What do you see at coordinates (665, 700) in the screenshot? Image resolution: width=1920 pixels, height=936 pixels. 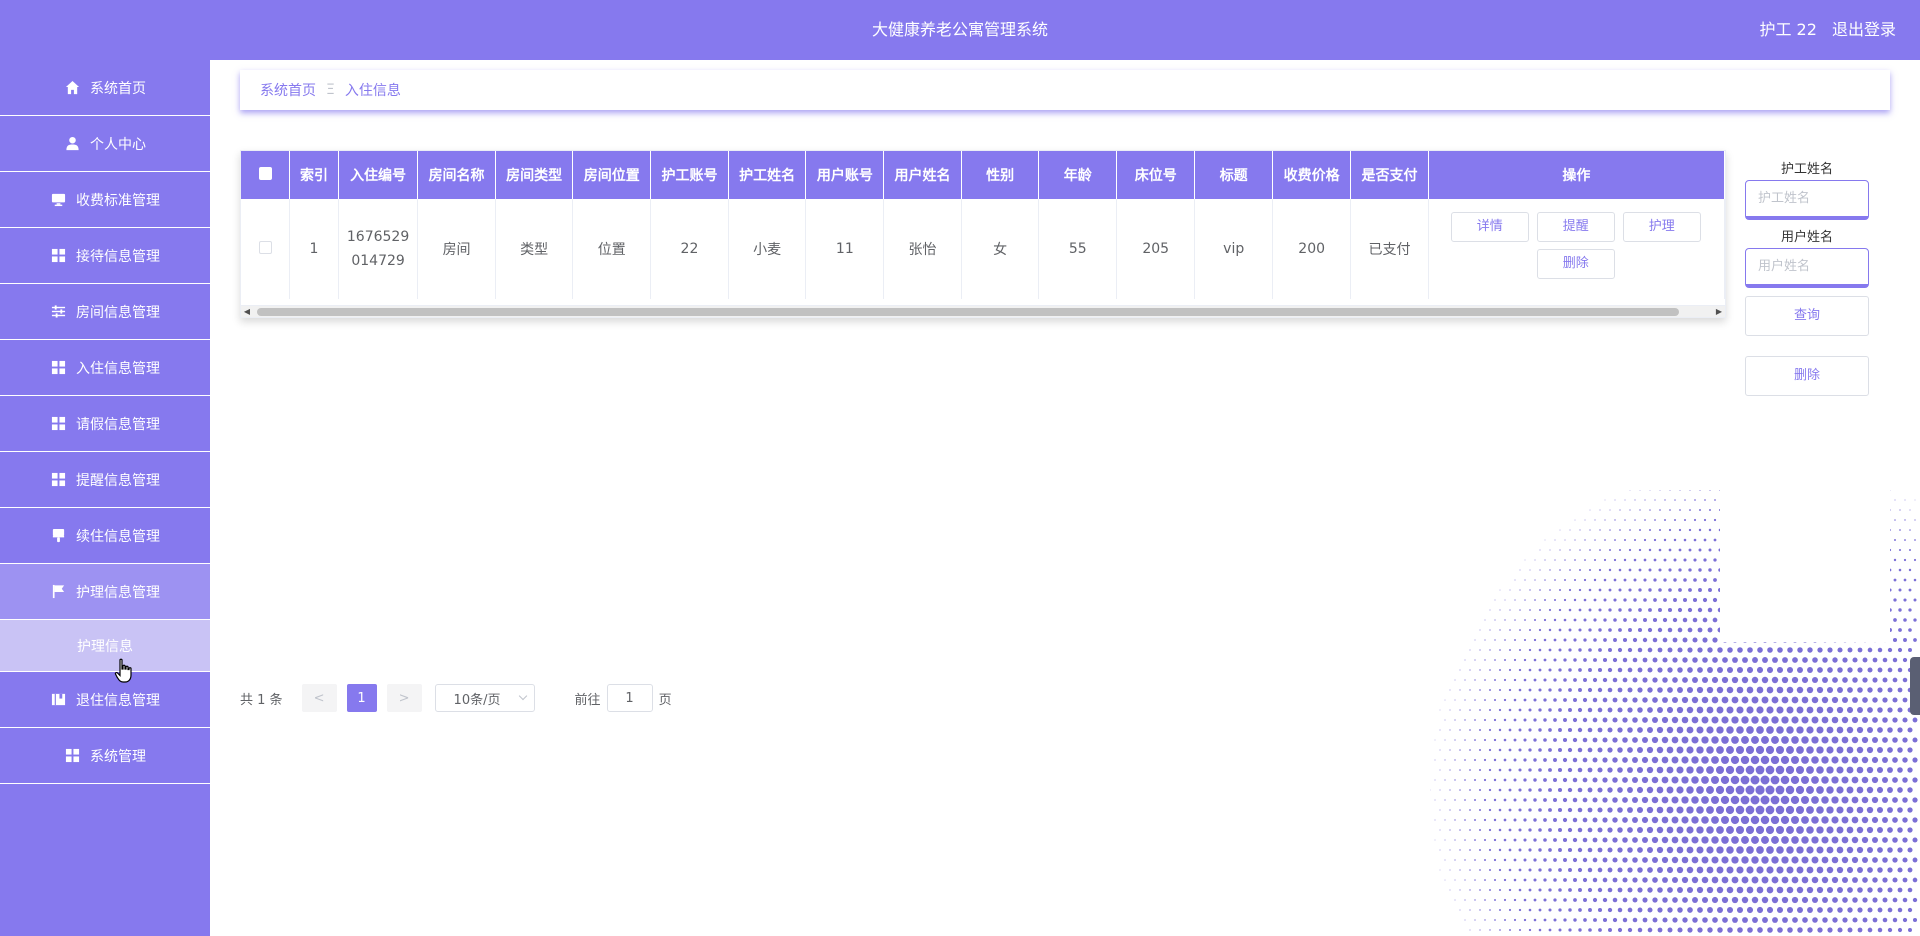 I see `goto-suffix: 页` at bounding box center [665, 700].